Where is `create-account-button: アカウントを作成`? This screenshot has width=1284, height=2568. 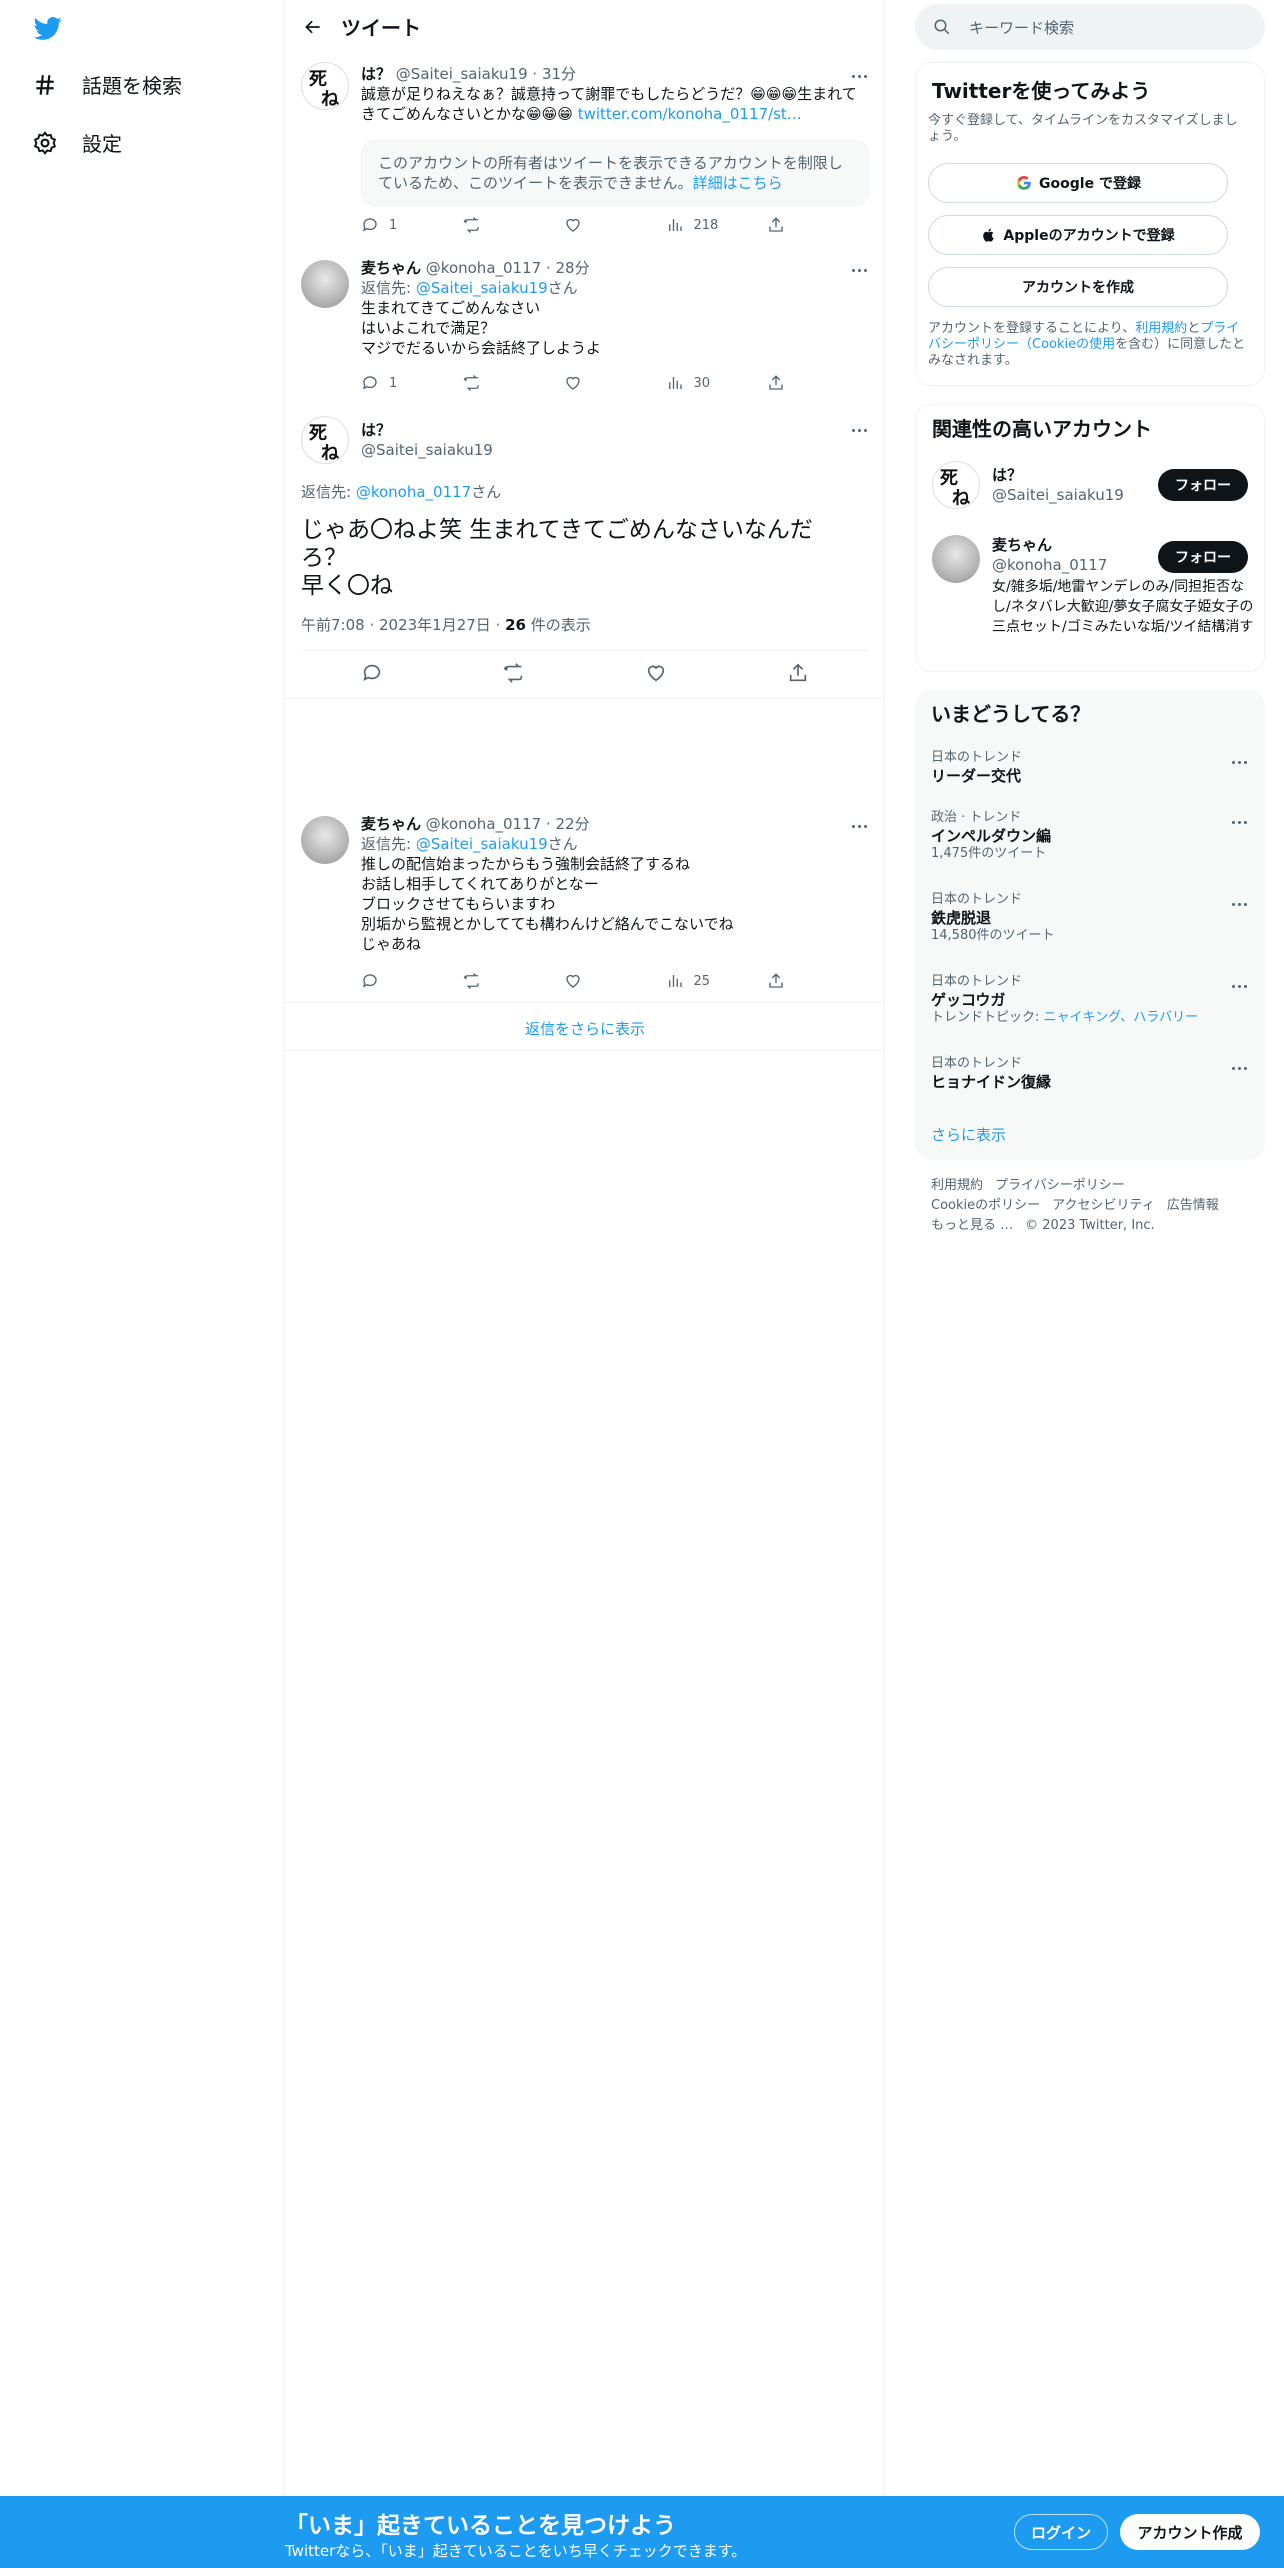
create-account-button: アカウントを作成 is located at coordinates (1078, 287).